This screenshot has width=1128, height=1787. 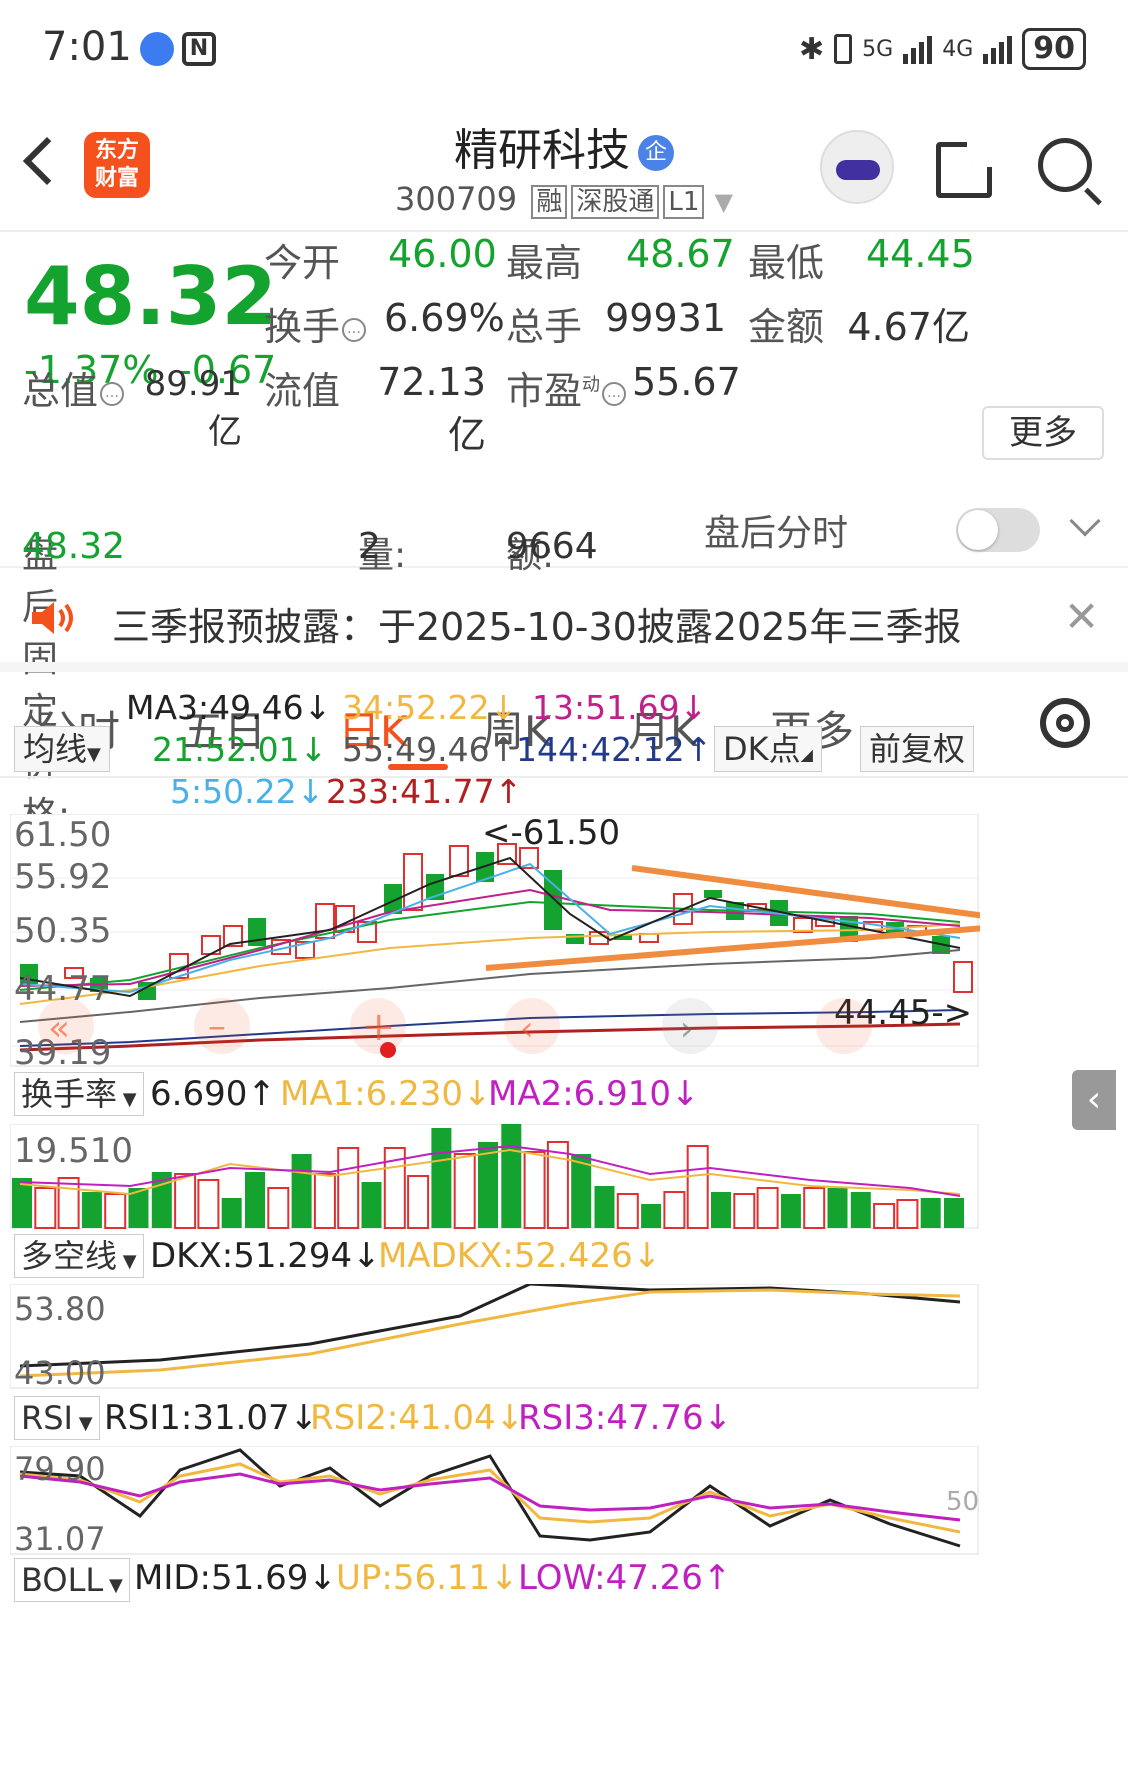 What do you see at coordinates (812, 49) in the screenshot?
I see `bluetooth-icon: ✱` at bounding box center [812, 49].